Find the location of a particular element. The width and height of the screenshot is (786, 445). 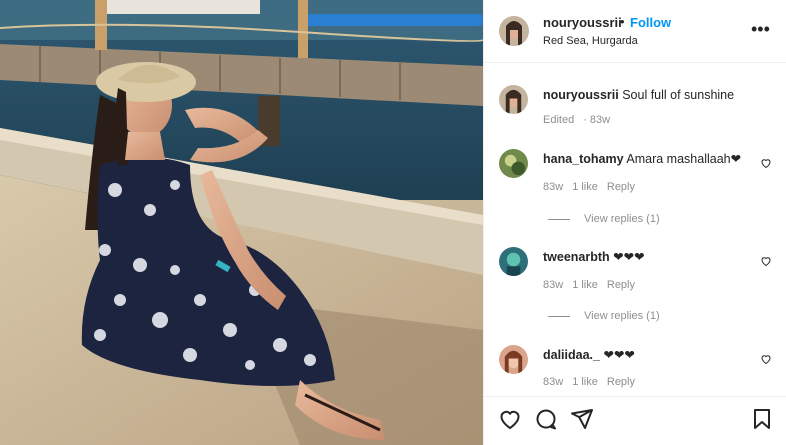

edited-label: Edited is located at coordinates (559, 120).